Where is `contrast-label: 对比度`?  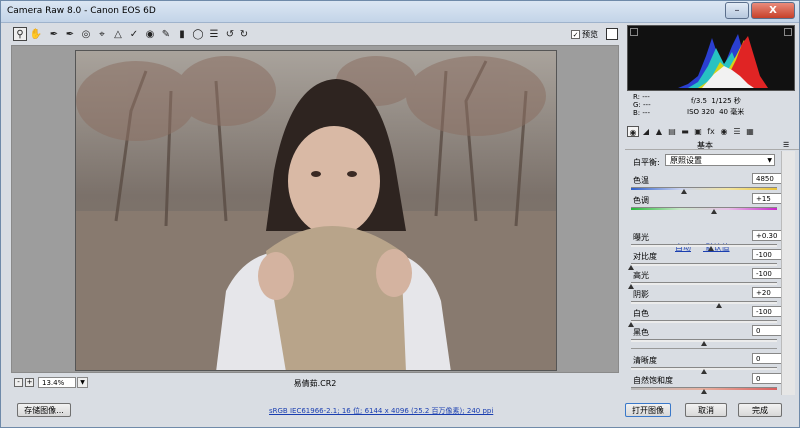 contrast-label: 对比度 is located at coordinates (645, 256).